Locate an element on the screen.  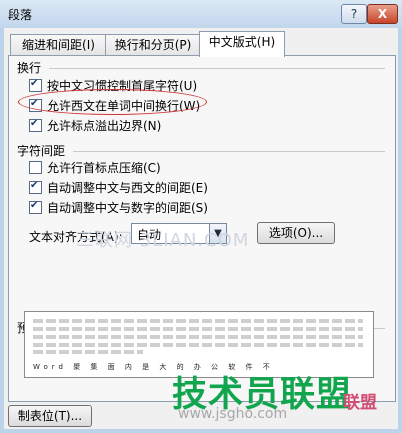
char-spacing-heading: 字符间距 is located at coordinates (41, 151).